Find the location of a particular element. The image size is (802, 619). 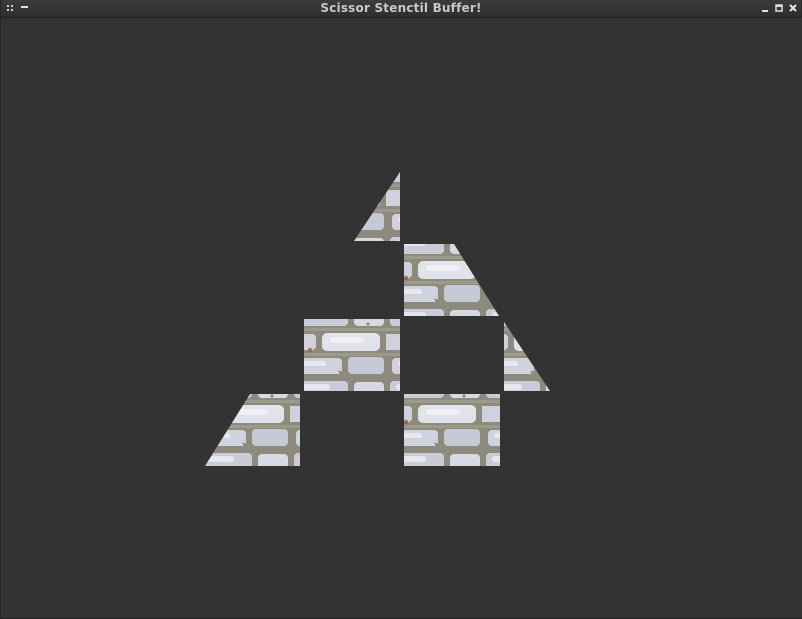

title-bar: Scissor Stenctil Buffer! is located at coordinates (401, 9).